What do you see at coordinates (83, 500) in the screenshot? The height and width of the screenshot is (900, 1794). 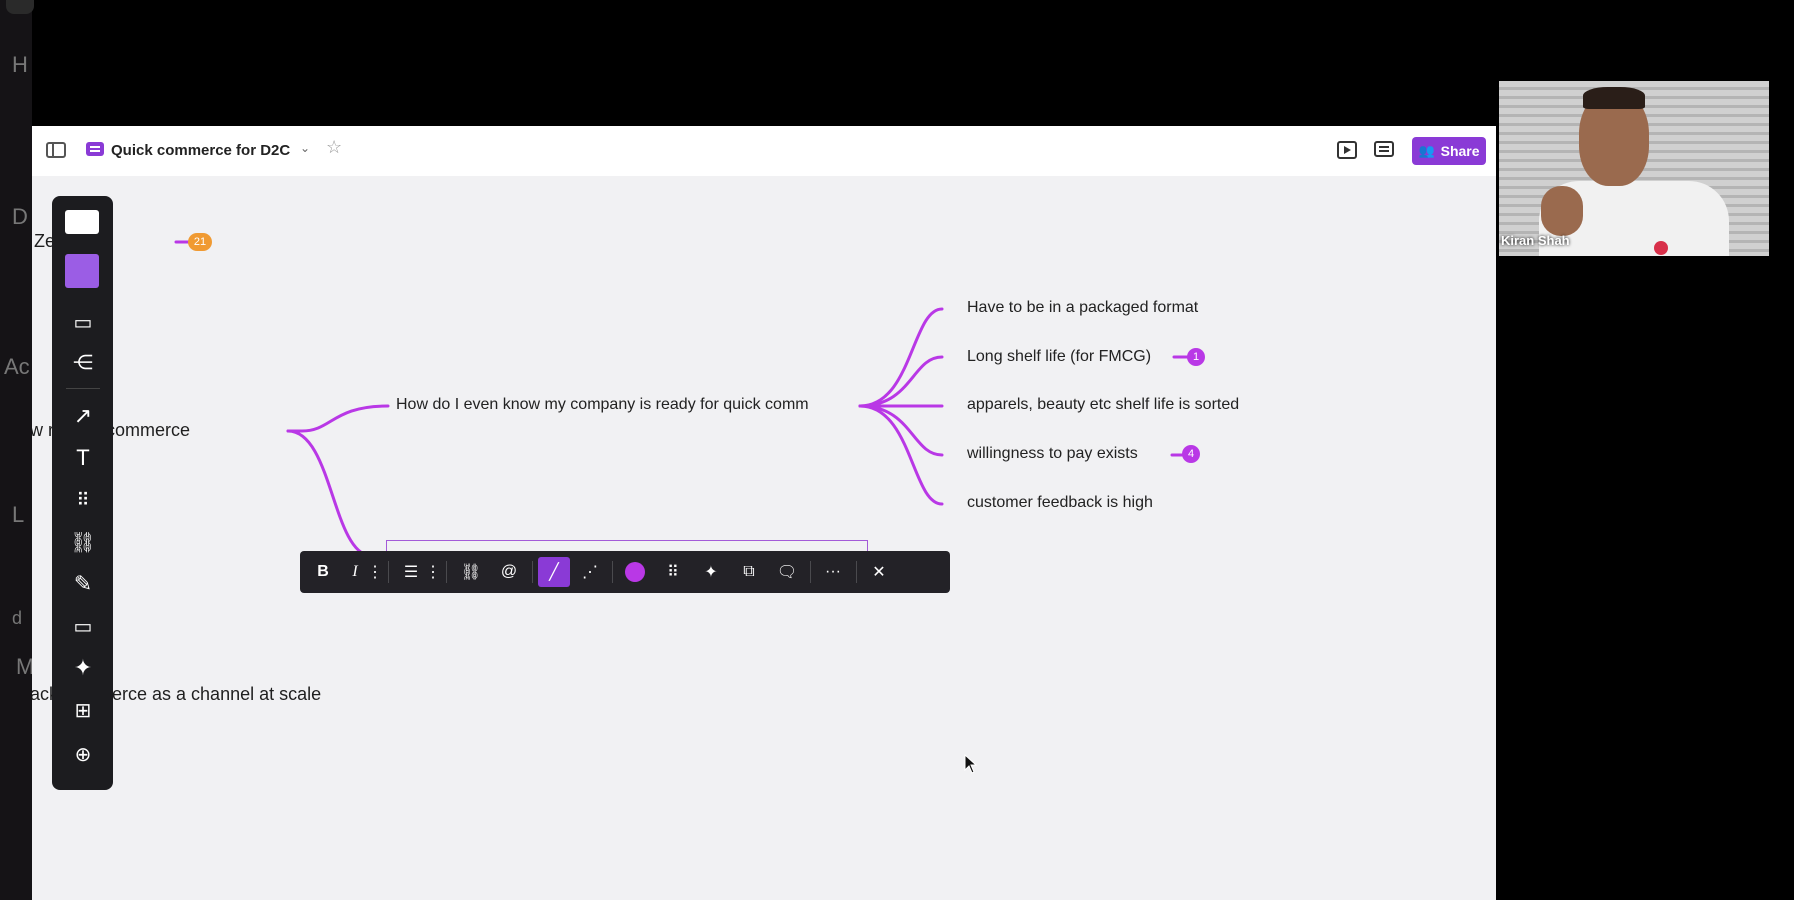 I see `grid-tool-icon: ⠿` at bounding box center [83, 500].